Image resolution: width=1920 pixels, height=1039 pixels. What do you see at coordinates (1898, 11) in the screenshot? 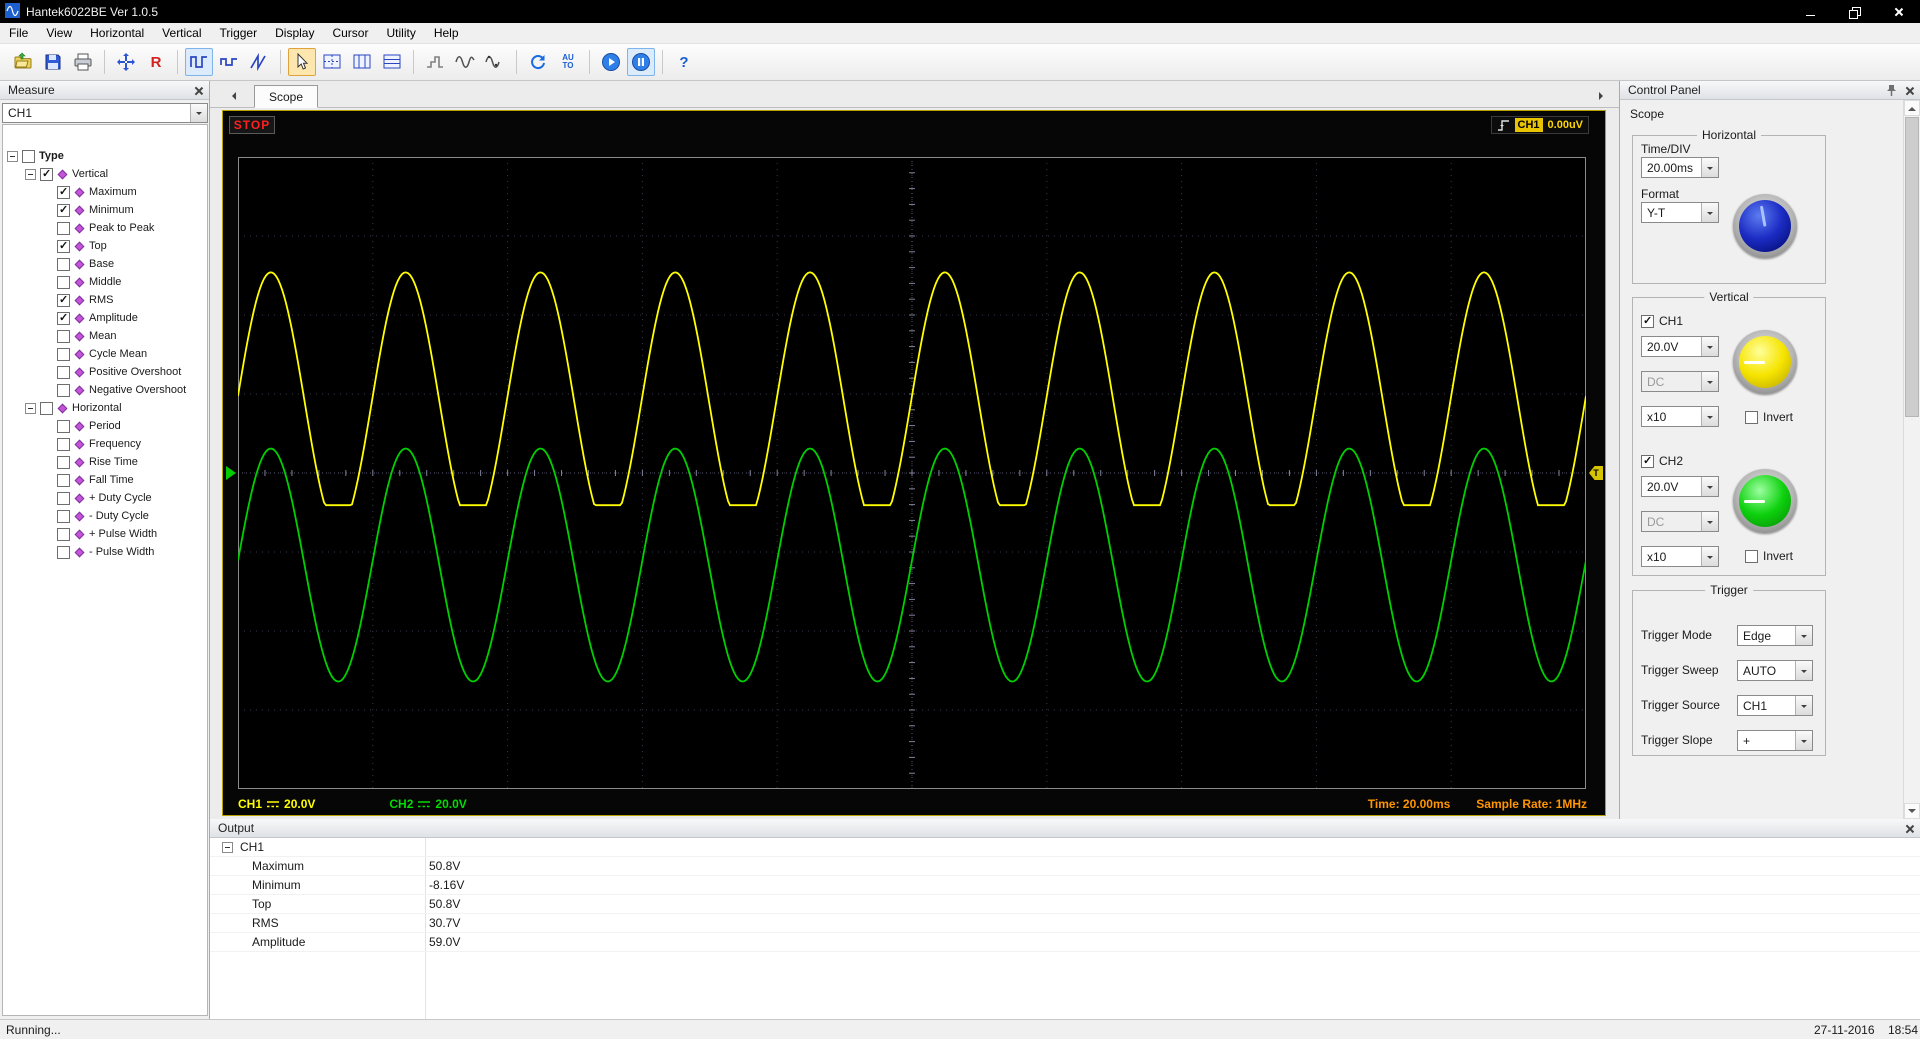
I see `close-button` at bounding box center [1898, 11].